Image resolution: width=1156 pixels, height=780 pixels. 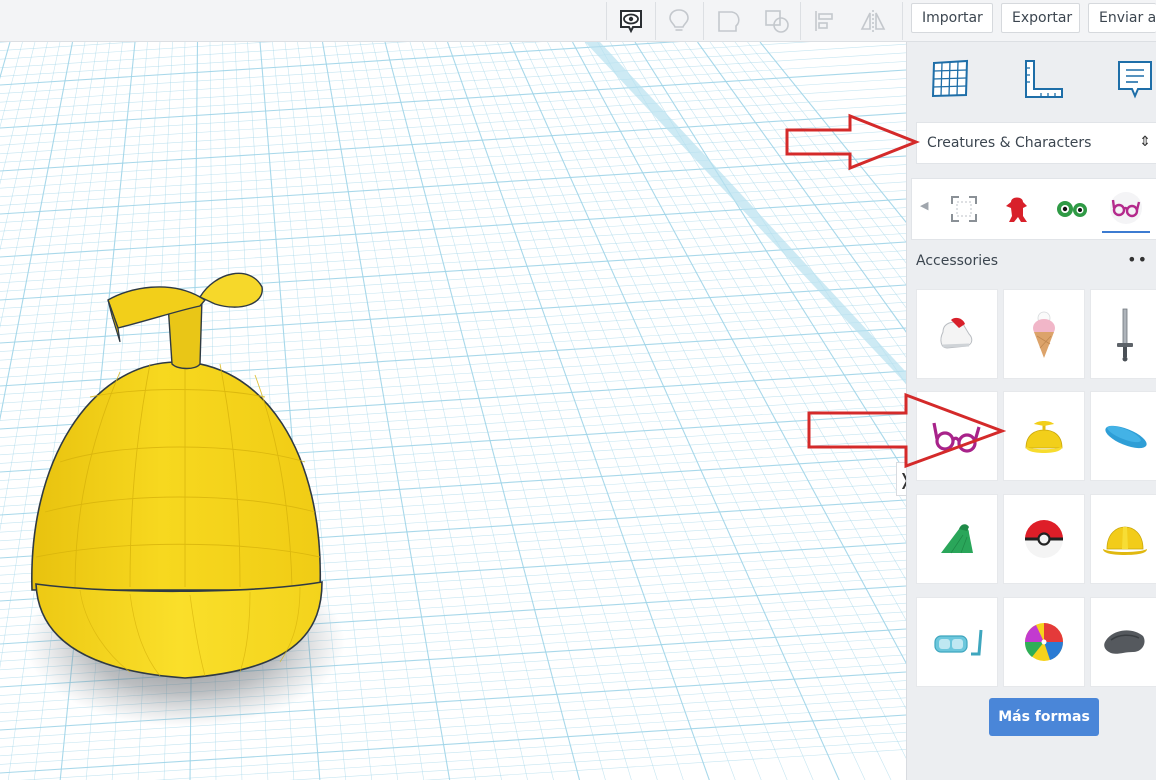 What do you see at coordinates (964, 209) in the screenshot?
I see `all-shapes-icon` at bounding box center [964, 209].